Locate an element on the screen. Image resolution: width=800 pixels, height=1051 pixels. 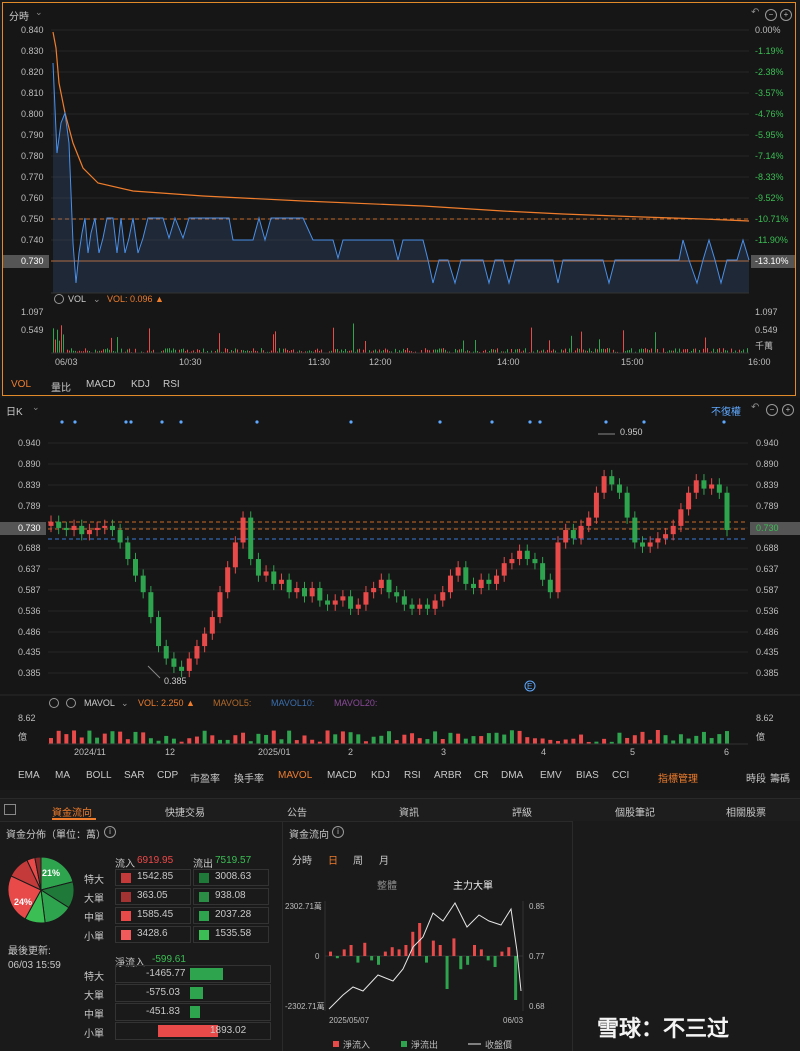
tab-ema: EMA is located at coordinates (29, 775).